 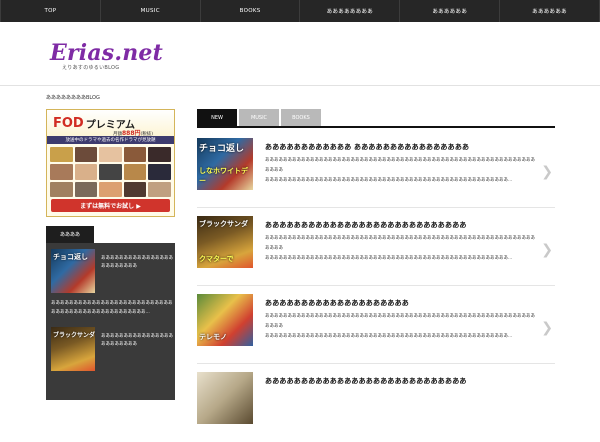 What do you see at coordinates (147, 134) in the screenshot?
I see `ad-price-suffix: (税抜)` at bounding box center [147, 134].